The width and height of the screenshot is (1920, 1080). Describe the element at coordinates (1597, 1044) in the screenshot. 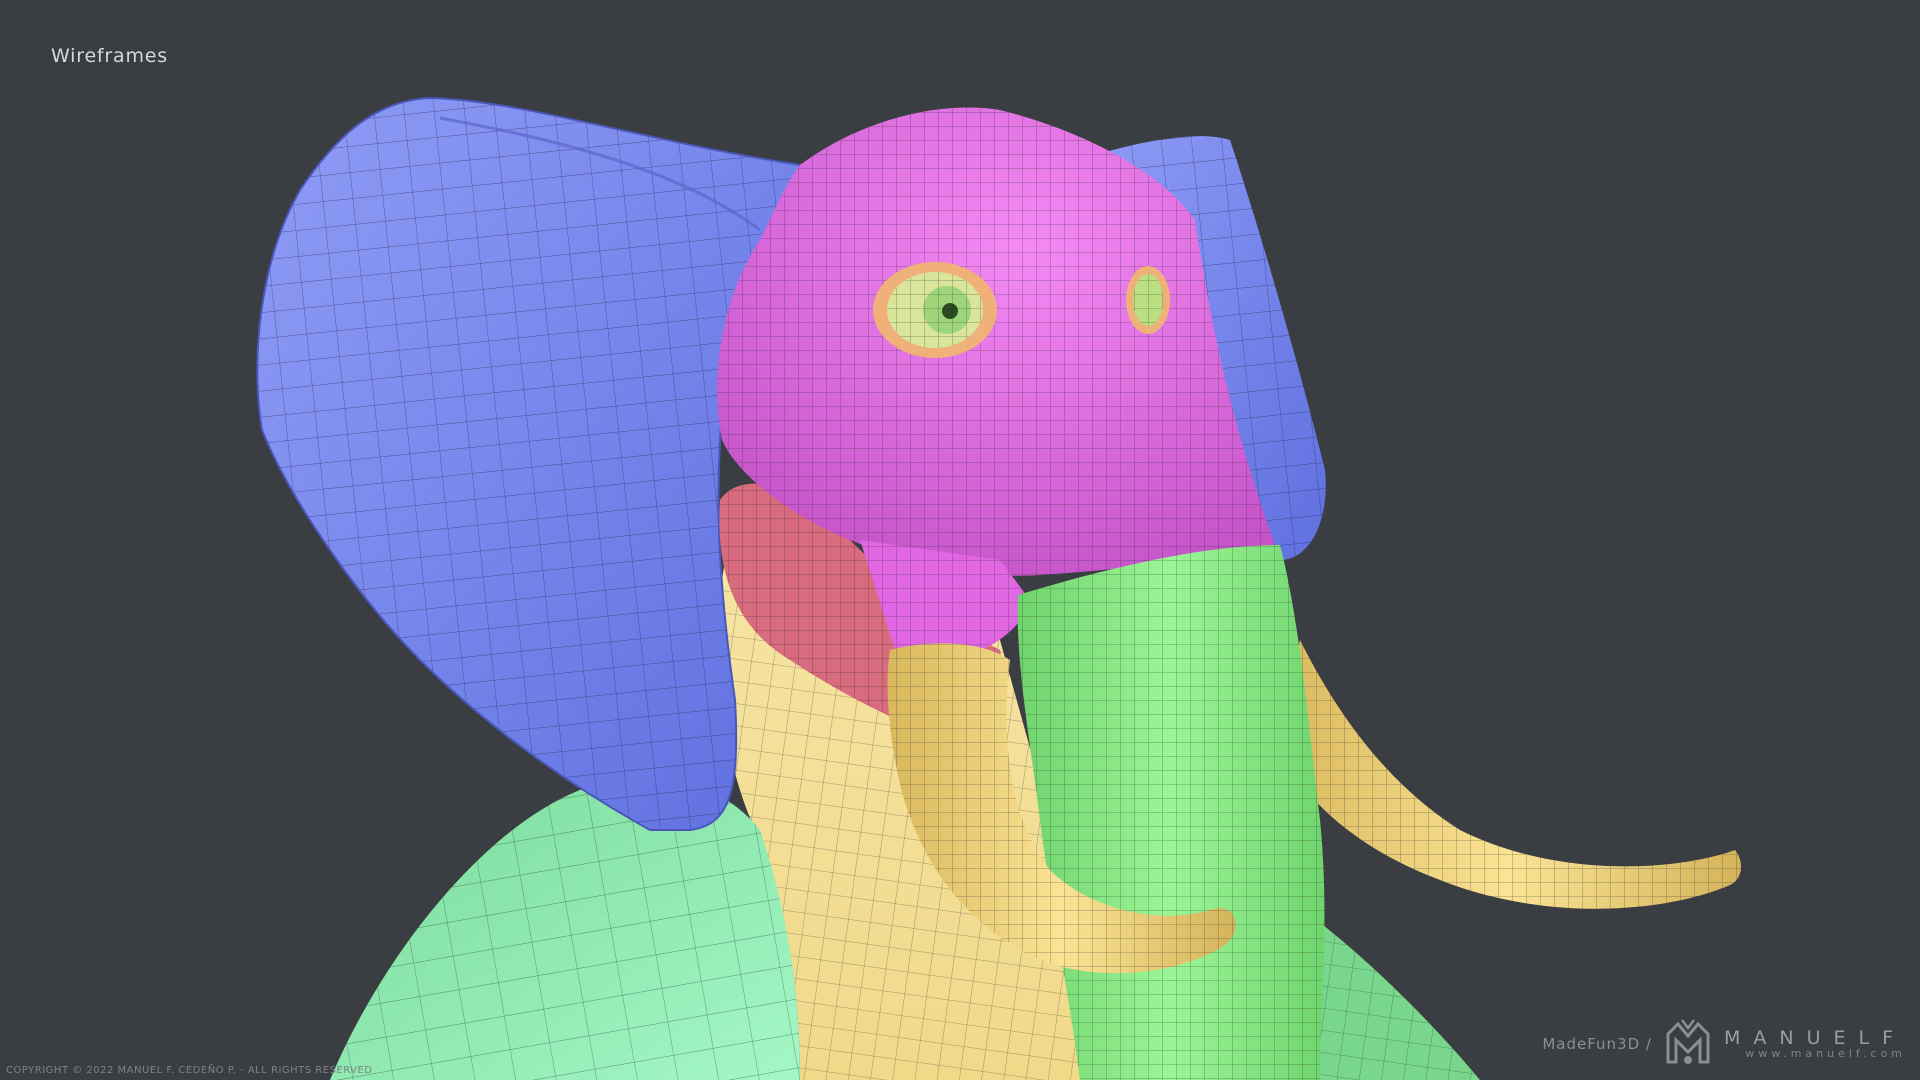

I see `made-label: MadeFun3D /` at that location.